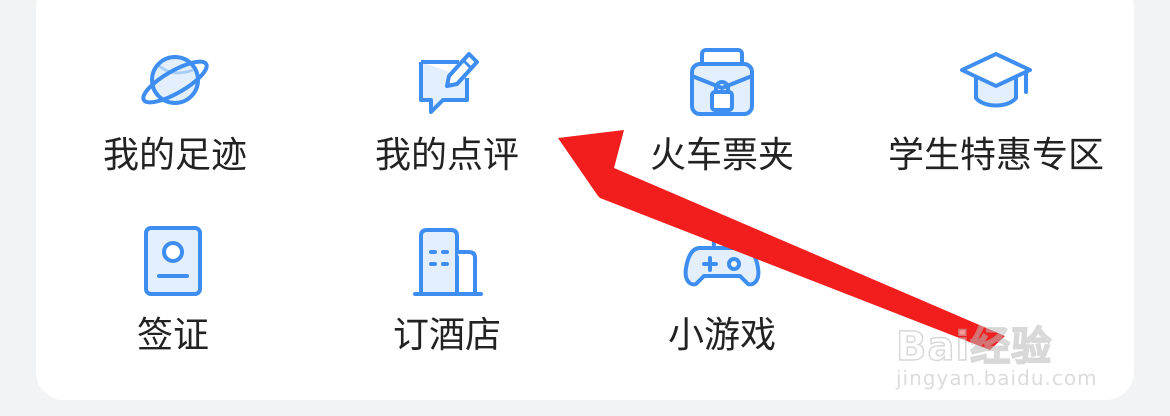 Image resolution: width=1170 pixels, height=416 pixels. I want to click on menu-item-label: 我的点评, so click(446, 155).